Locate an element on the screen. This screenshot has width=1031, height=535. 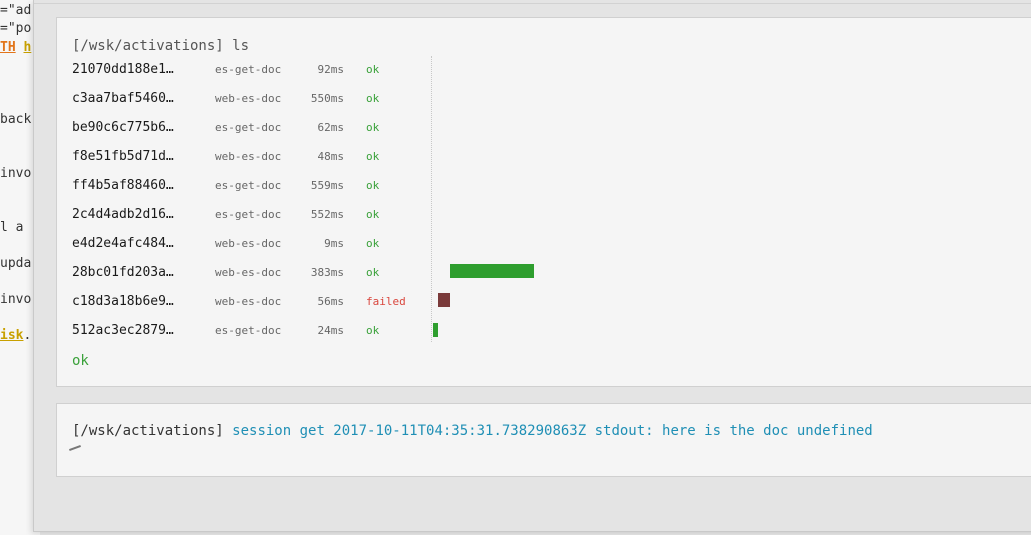
command-prompt: [/wsk/activations] ls is located at coordinates (160, 46).